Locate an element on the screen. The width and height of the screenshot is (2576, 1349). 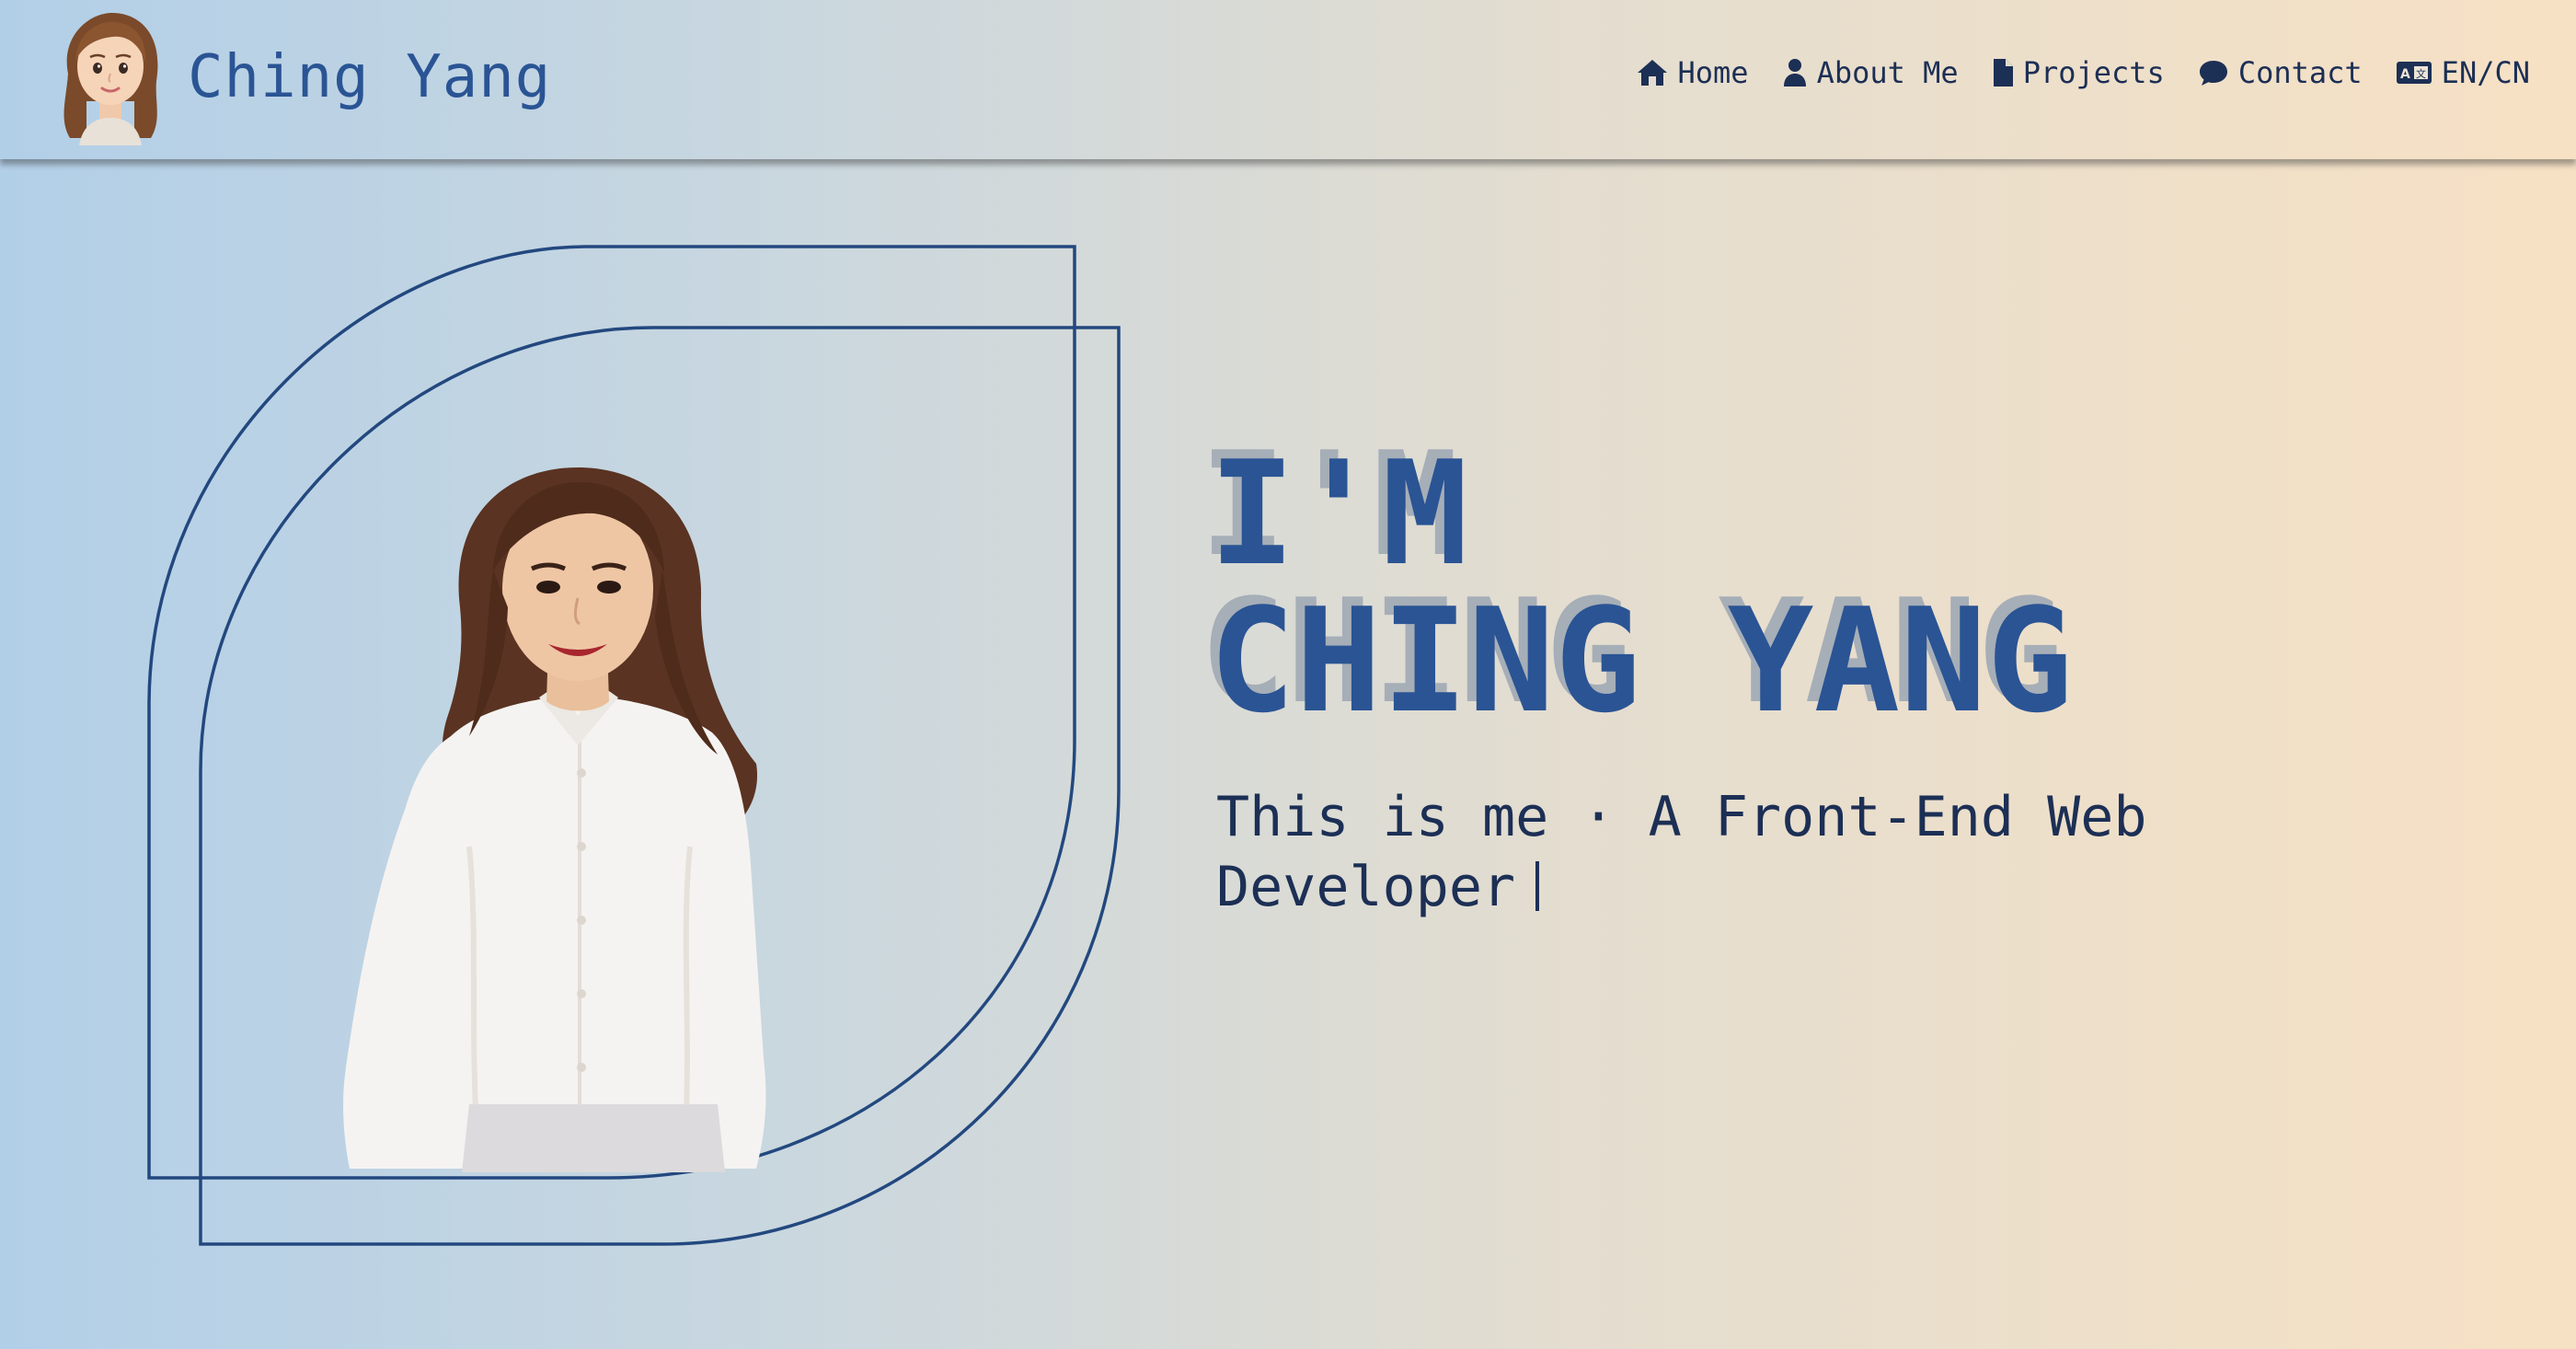
svg-text: 文 is located at coordinates (2421, 73).